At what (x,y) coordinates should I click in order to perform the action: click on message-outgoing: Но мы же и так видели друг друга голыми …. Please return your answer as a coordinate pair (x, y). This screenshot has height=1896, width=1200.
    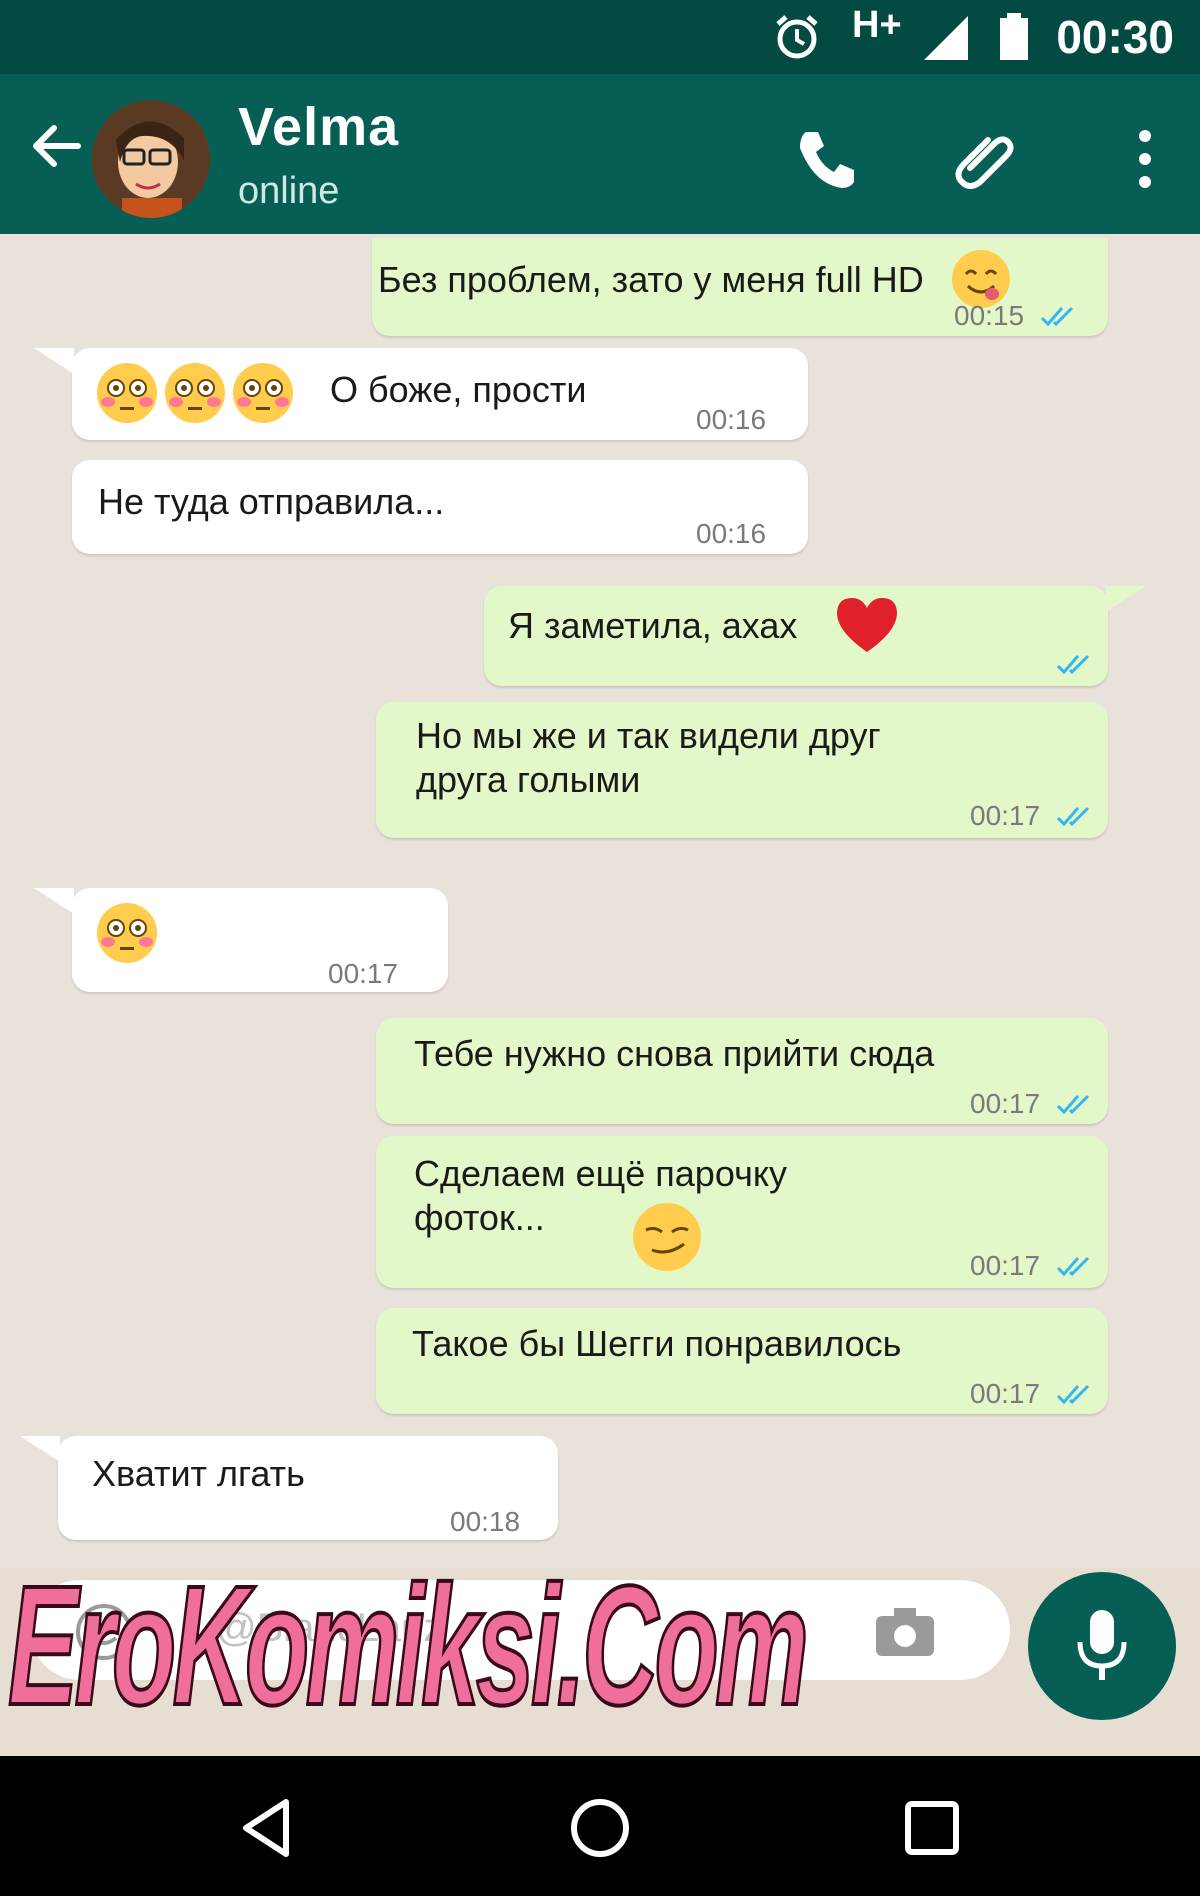
    Looking at the image, I should click on (742, 770).